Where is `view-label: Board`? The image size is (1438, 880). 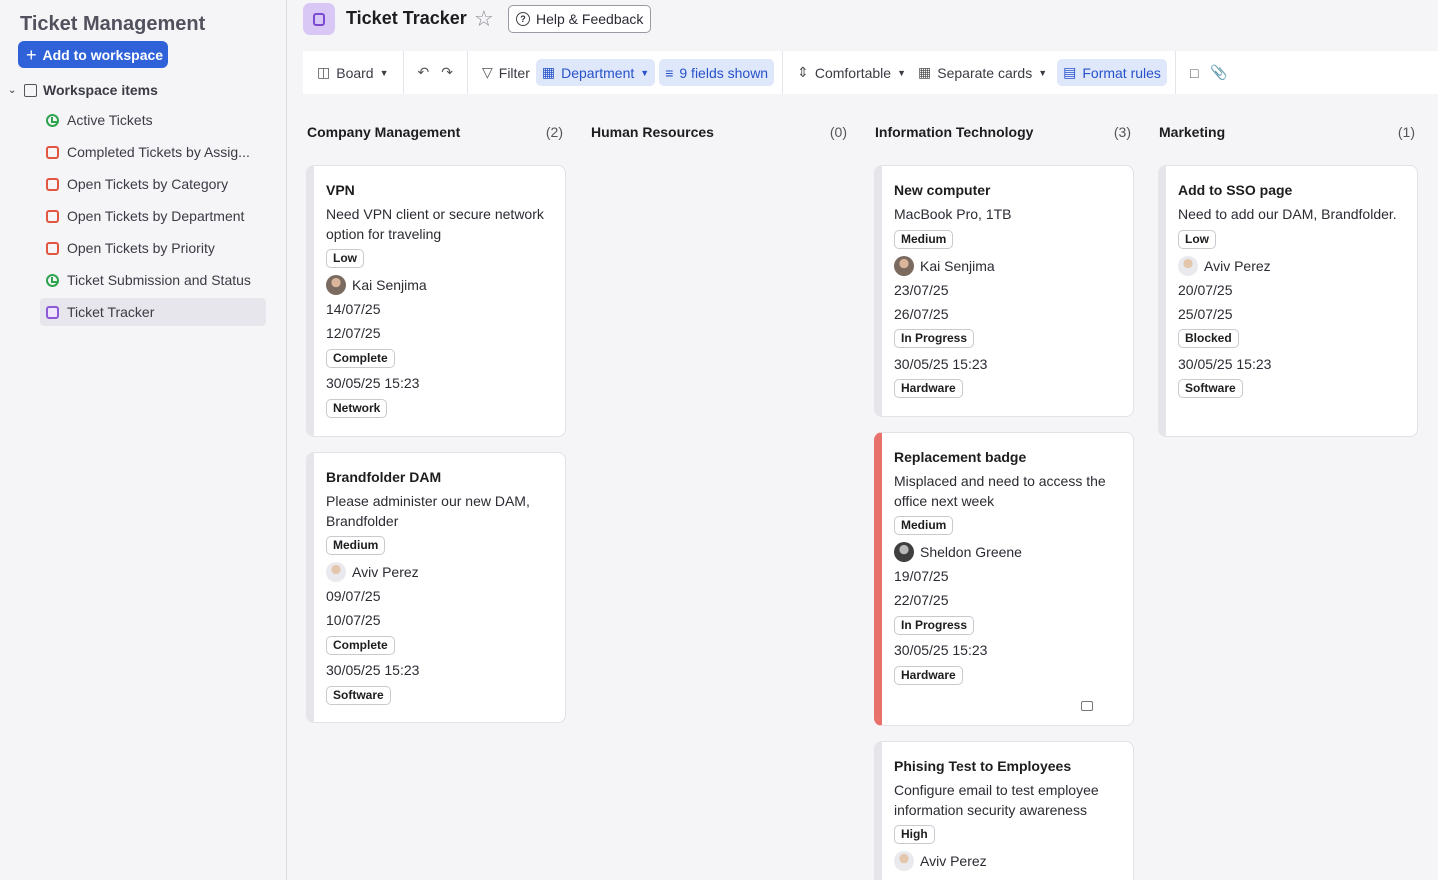 view-label: Board is located at coordinates (355, 72).